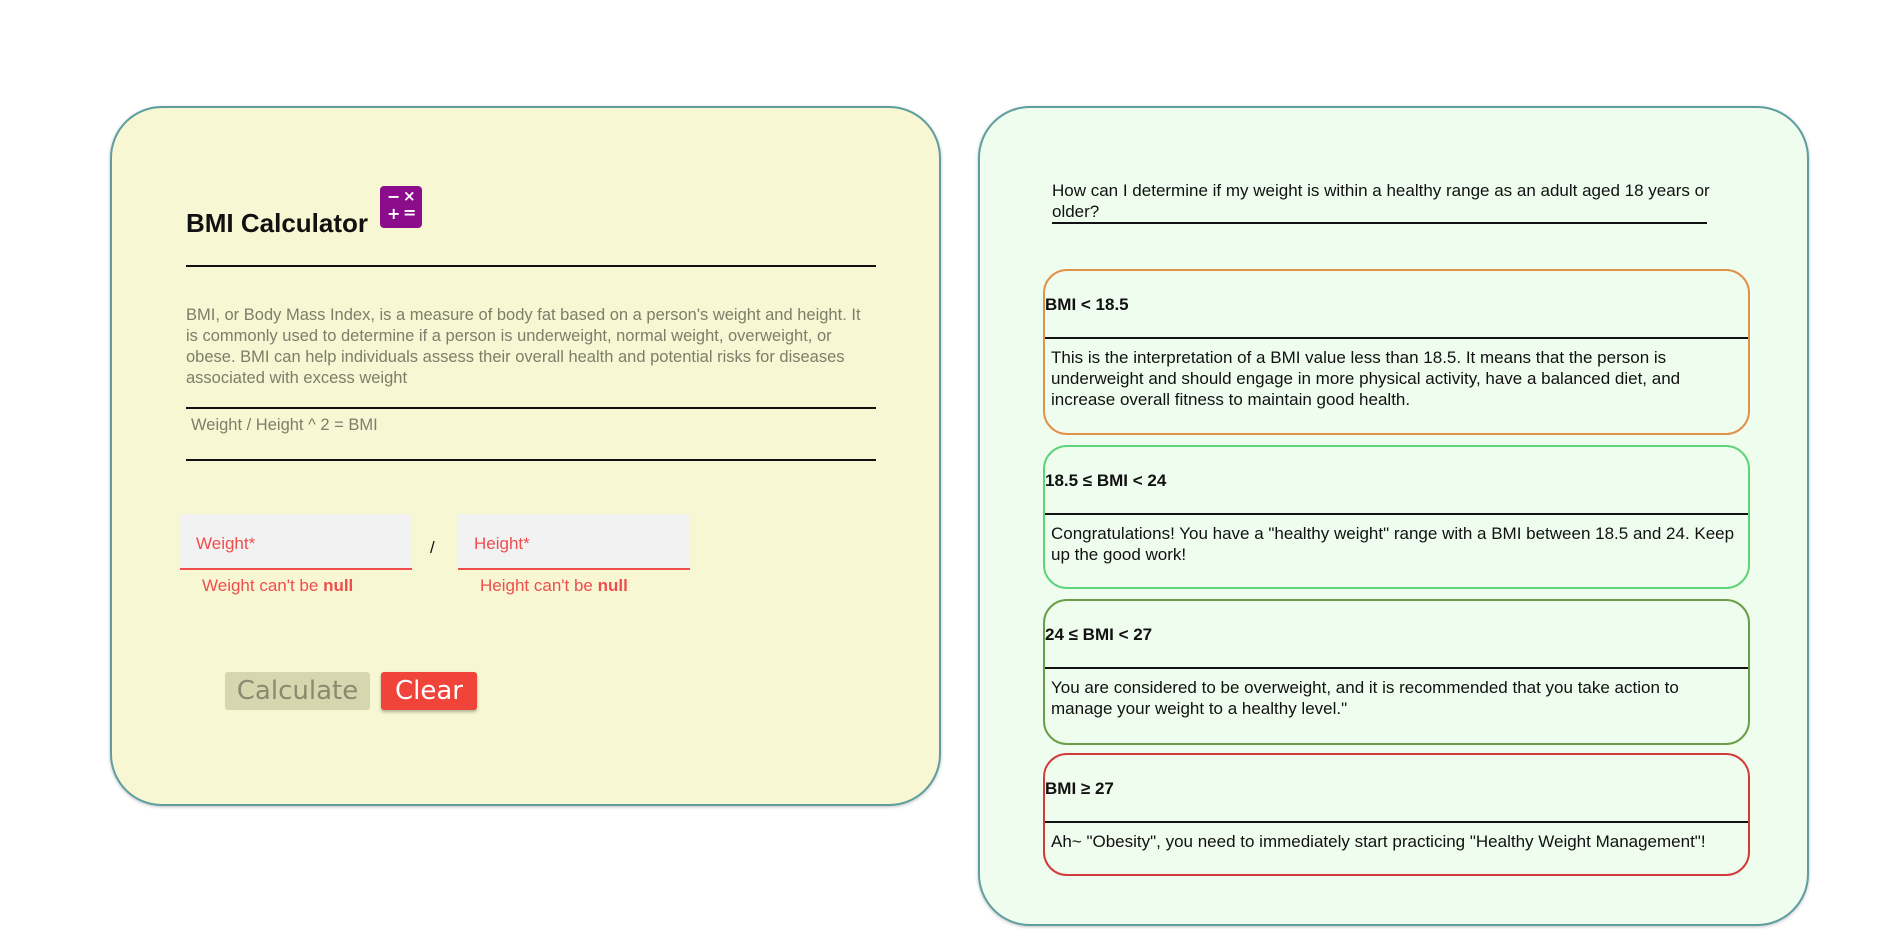 Image resolution: width=1899 pixels, height=929 pixels. I want to click on height-error: Height can't be null, so click(554, 586).